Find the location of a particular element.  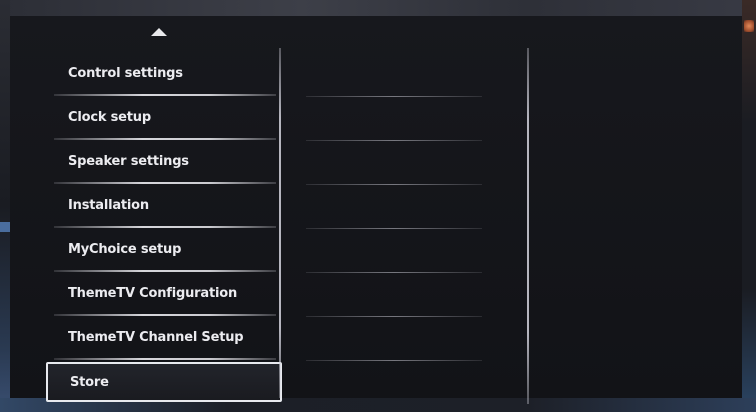

menu-item-installation: Installation is located at coordinates (164, 206).